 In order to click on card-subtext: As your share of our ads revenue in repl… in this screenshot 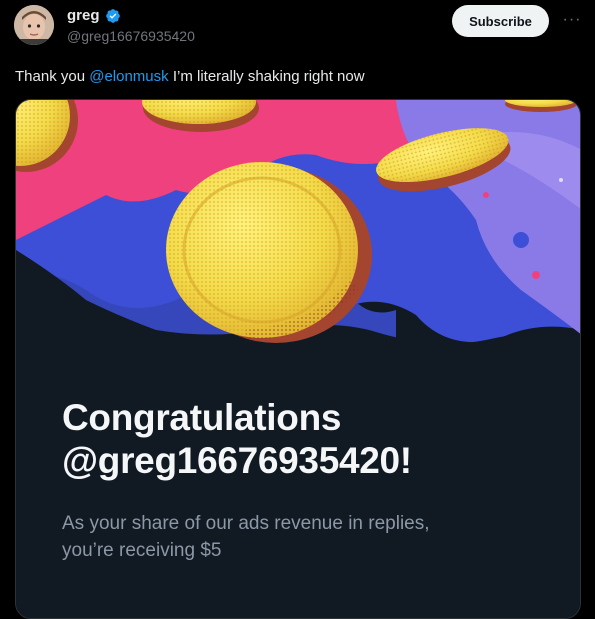, I will do `click(297, 537)`.